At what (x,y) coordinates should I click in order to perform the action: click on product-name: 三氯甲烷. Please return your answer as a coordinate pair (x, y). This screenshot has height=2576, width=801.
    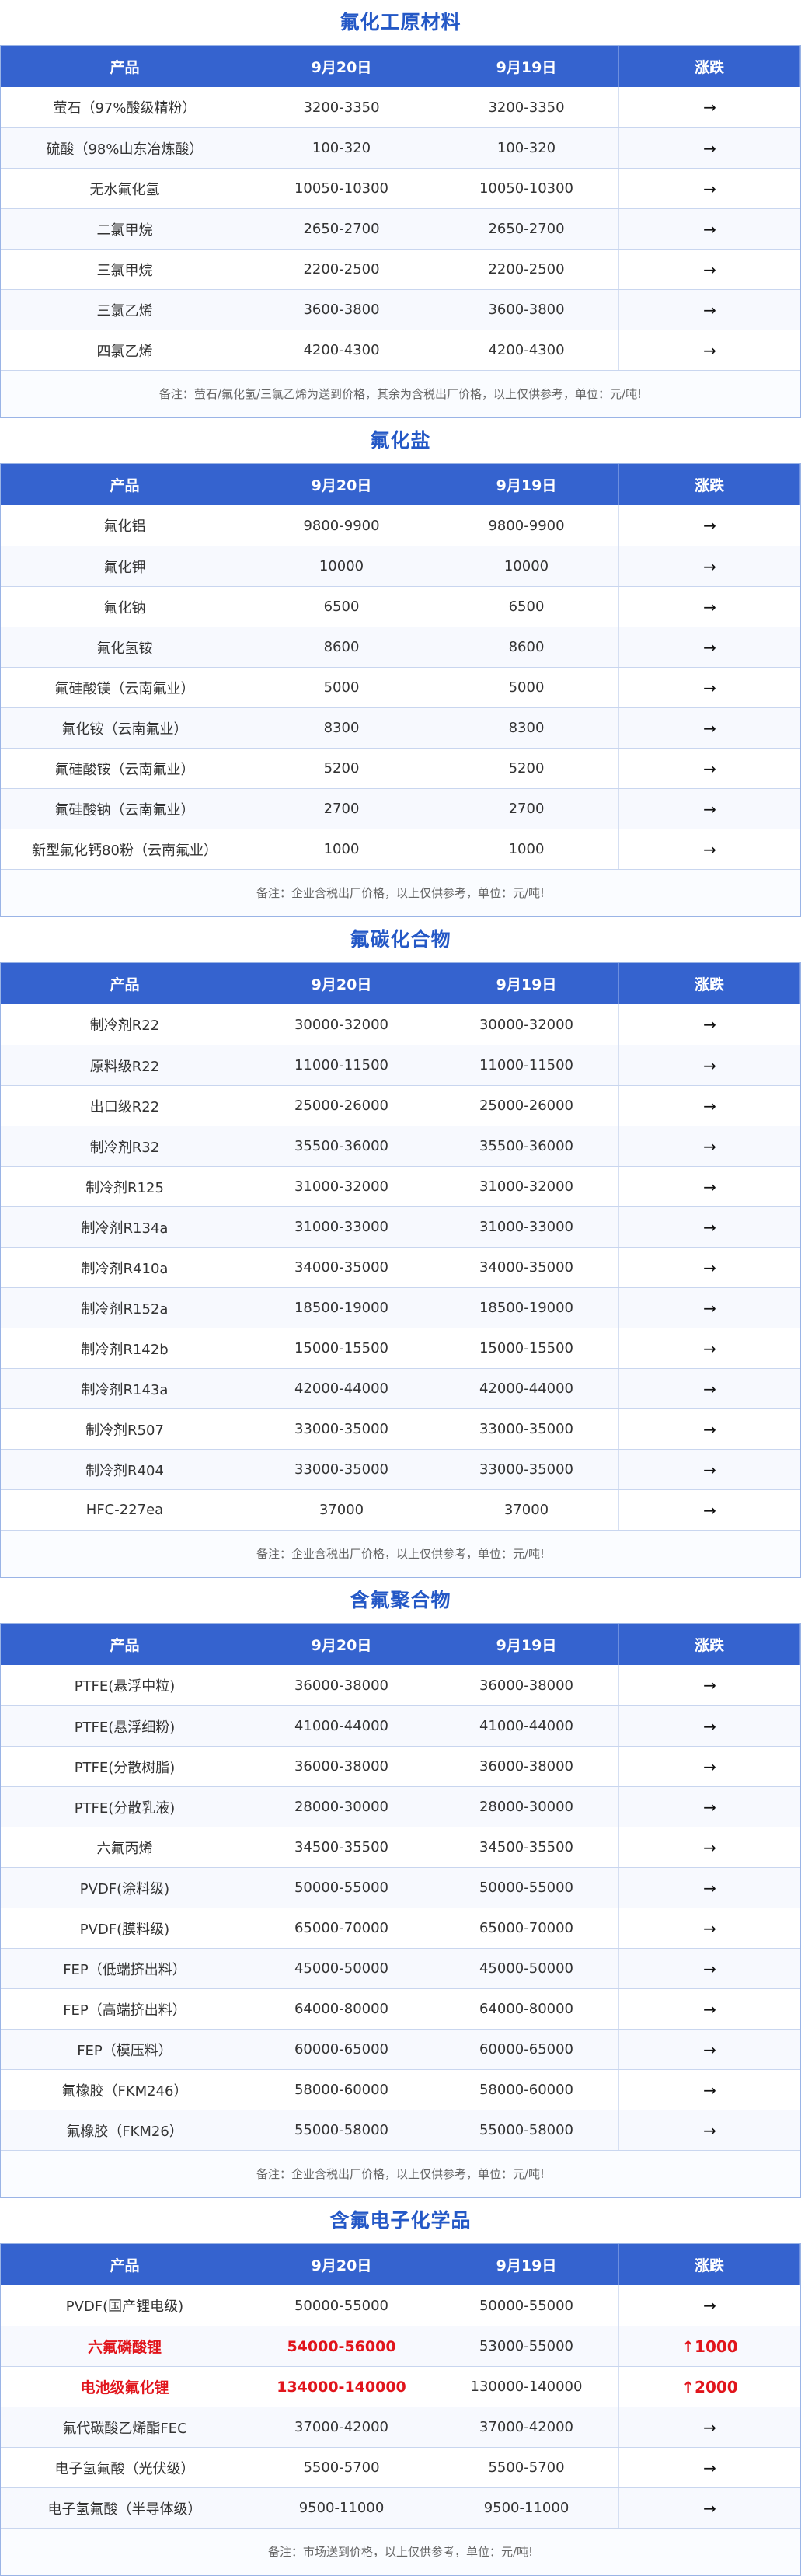
    Looking at the image, I should click on (125, 270).